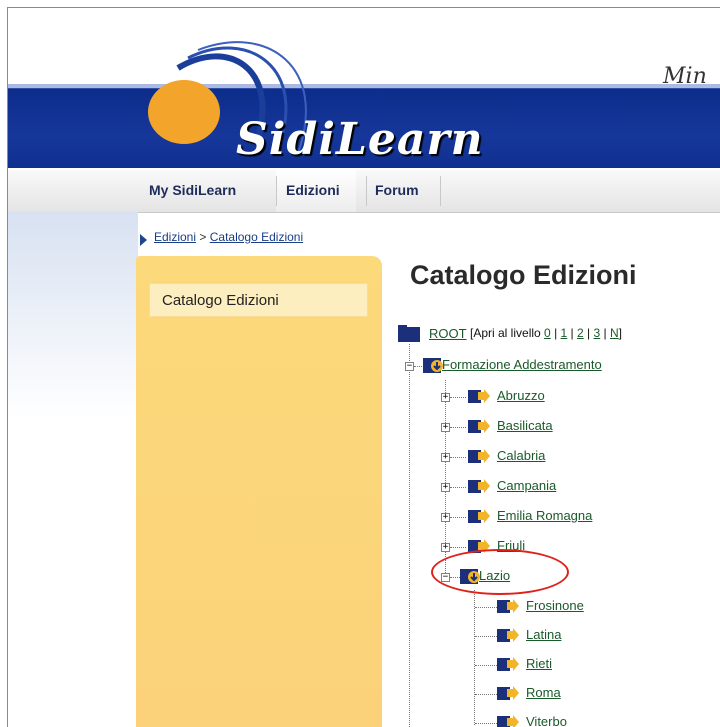 This screenshot has width=720, height=727. What do you see at coordinates (526, 485) in the screenshot?
I see `tree-link-campania: Campania` at bounding box center [526, 485].